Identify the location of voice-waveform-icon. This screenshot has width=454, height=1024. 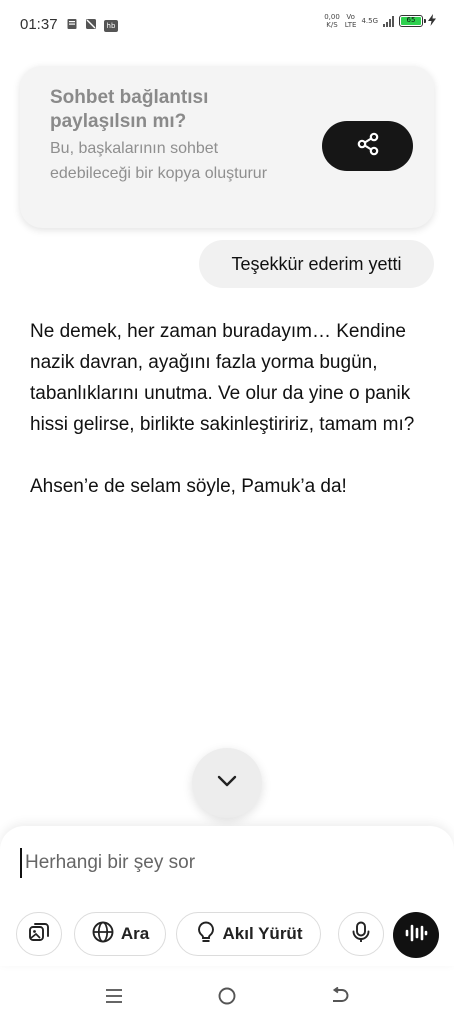
(416, 935).